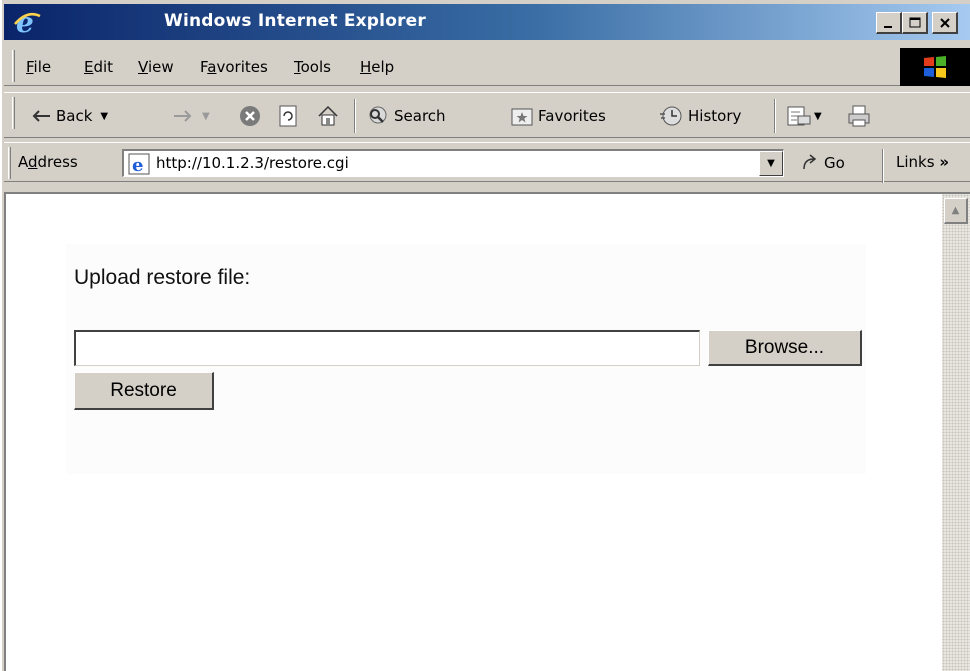 The width and height of the screenshot is (970, 671). Describe the element at coordinates (13, 113) in the screenshot. I see `toolbar-grip` at that location.